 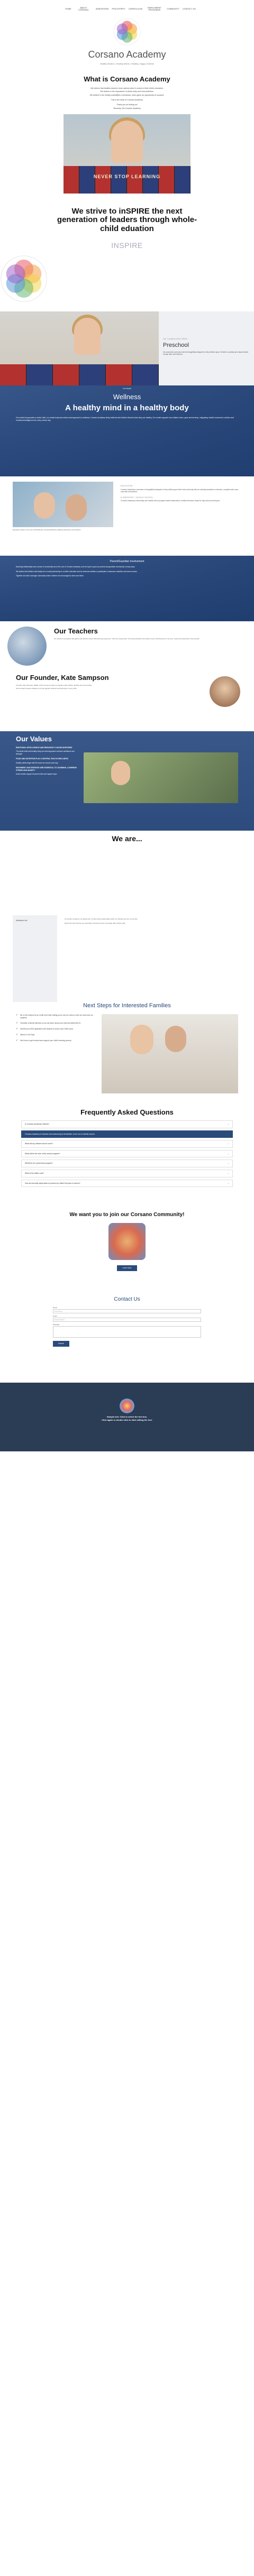 I want to click on faq-question: Will there be a preschool program? ⌄, so click(x=127, y=1163).